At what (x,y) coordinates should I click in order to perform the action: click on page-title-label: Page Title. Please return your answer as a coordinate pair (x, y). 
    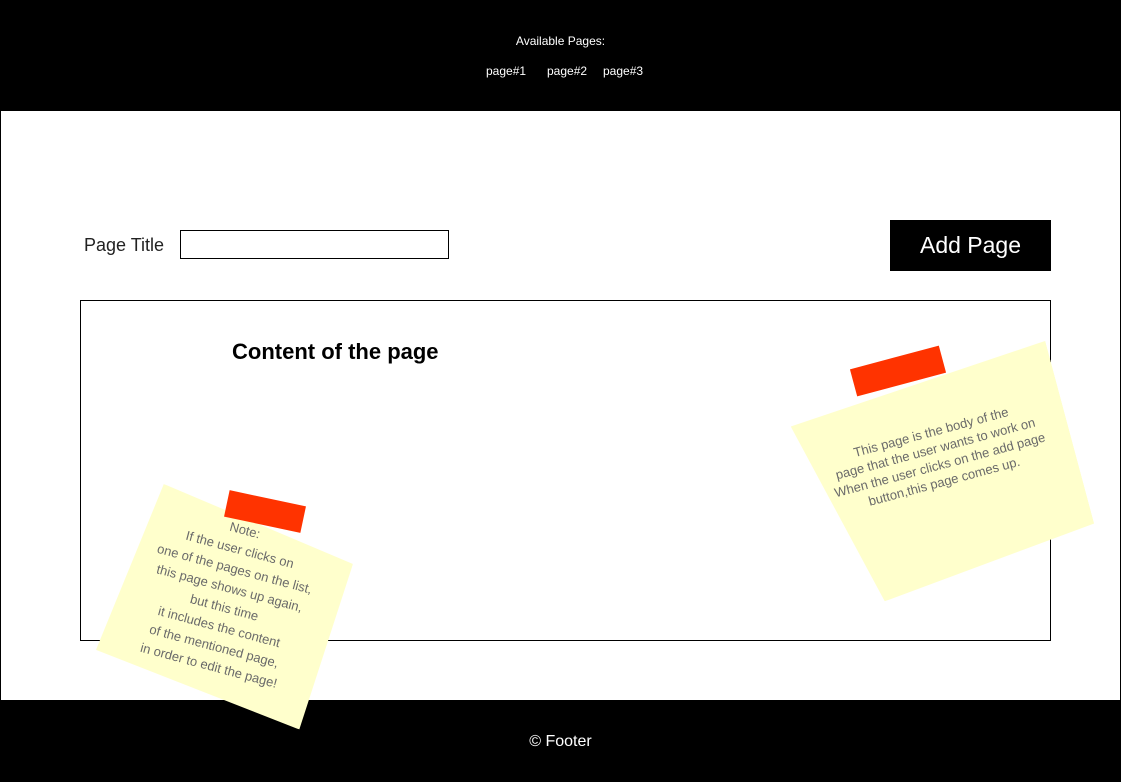
    Looking at the image, I should click on (124, 245).